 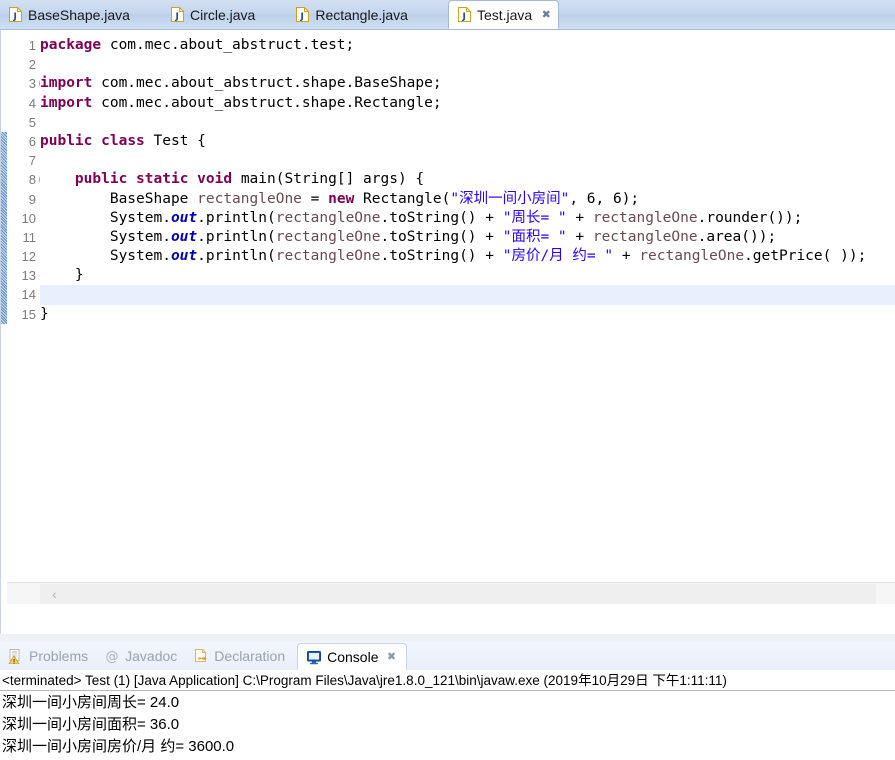 I want to click on current-line-highlight, so click(x=467, y=295).